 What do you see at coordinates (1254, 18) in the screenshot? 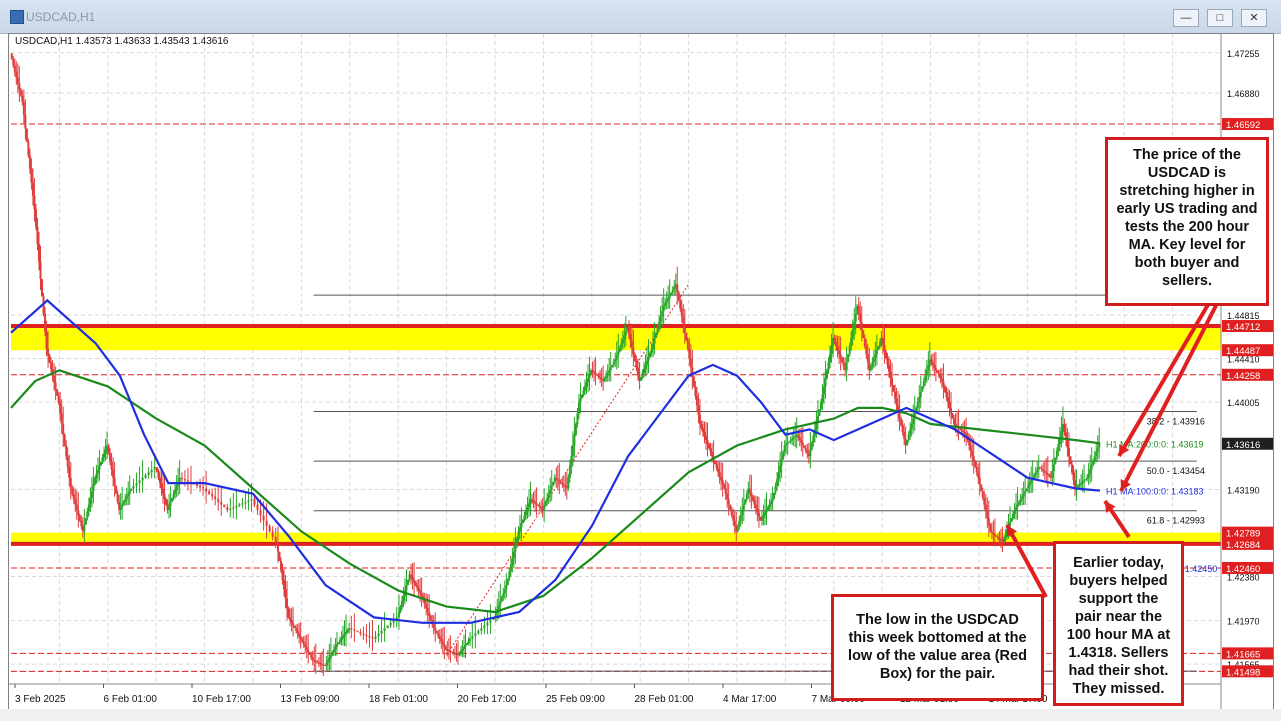
I see `close-button: ✕` at bounding box center [1254, 18].